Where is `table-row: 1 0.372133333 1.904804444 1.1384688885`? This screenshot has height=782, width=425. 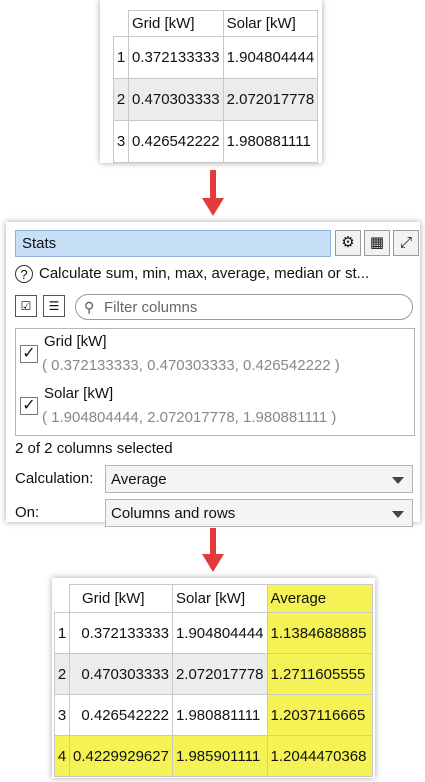 table-row: 1 0.372133333 1.904804444 1.1384688885 is located at coordinates (213, 633).